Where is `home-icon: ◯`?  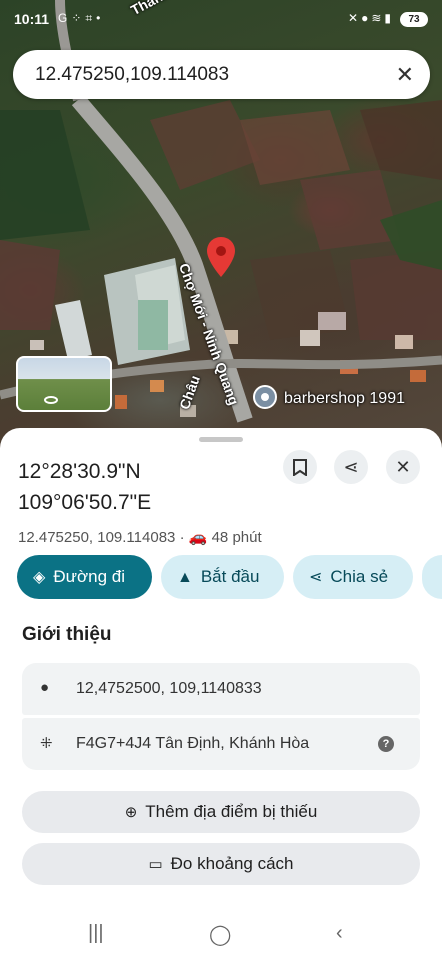 home-icon: ◯ is located at coordinates (220, 934).